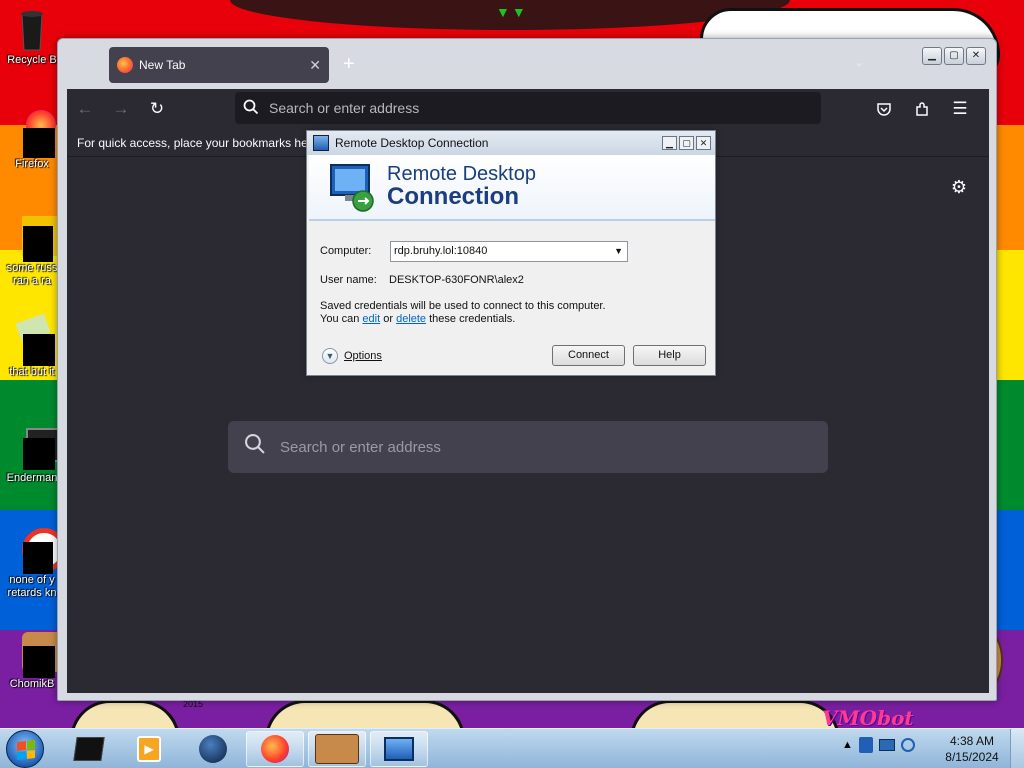 The width and height of the screenshot is (1024, 768). I want to click on desktop-icon-enderman: Enderman, so click(32, 454).